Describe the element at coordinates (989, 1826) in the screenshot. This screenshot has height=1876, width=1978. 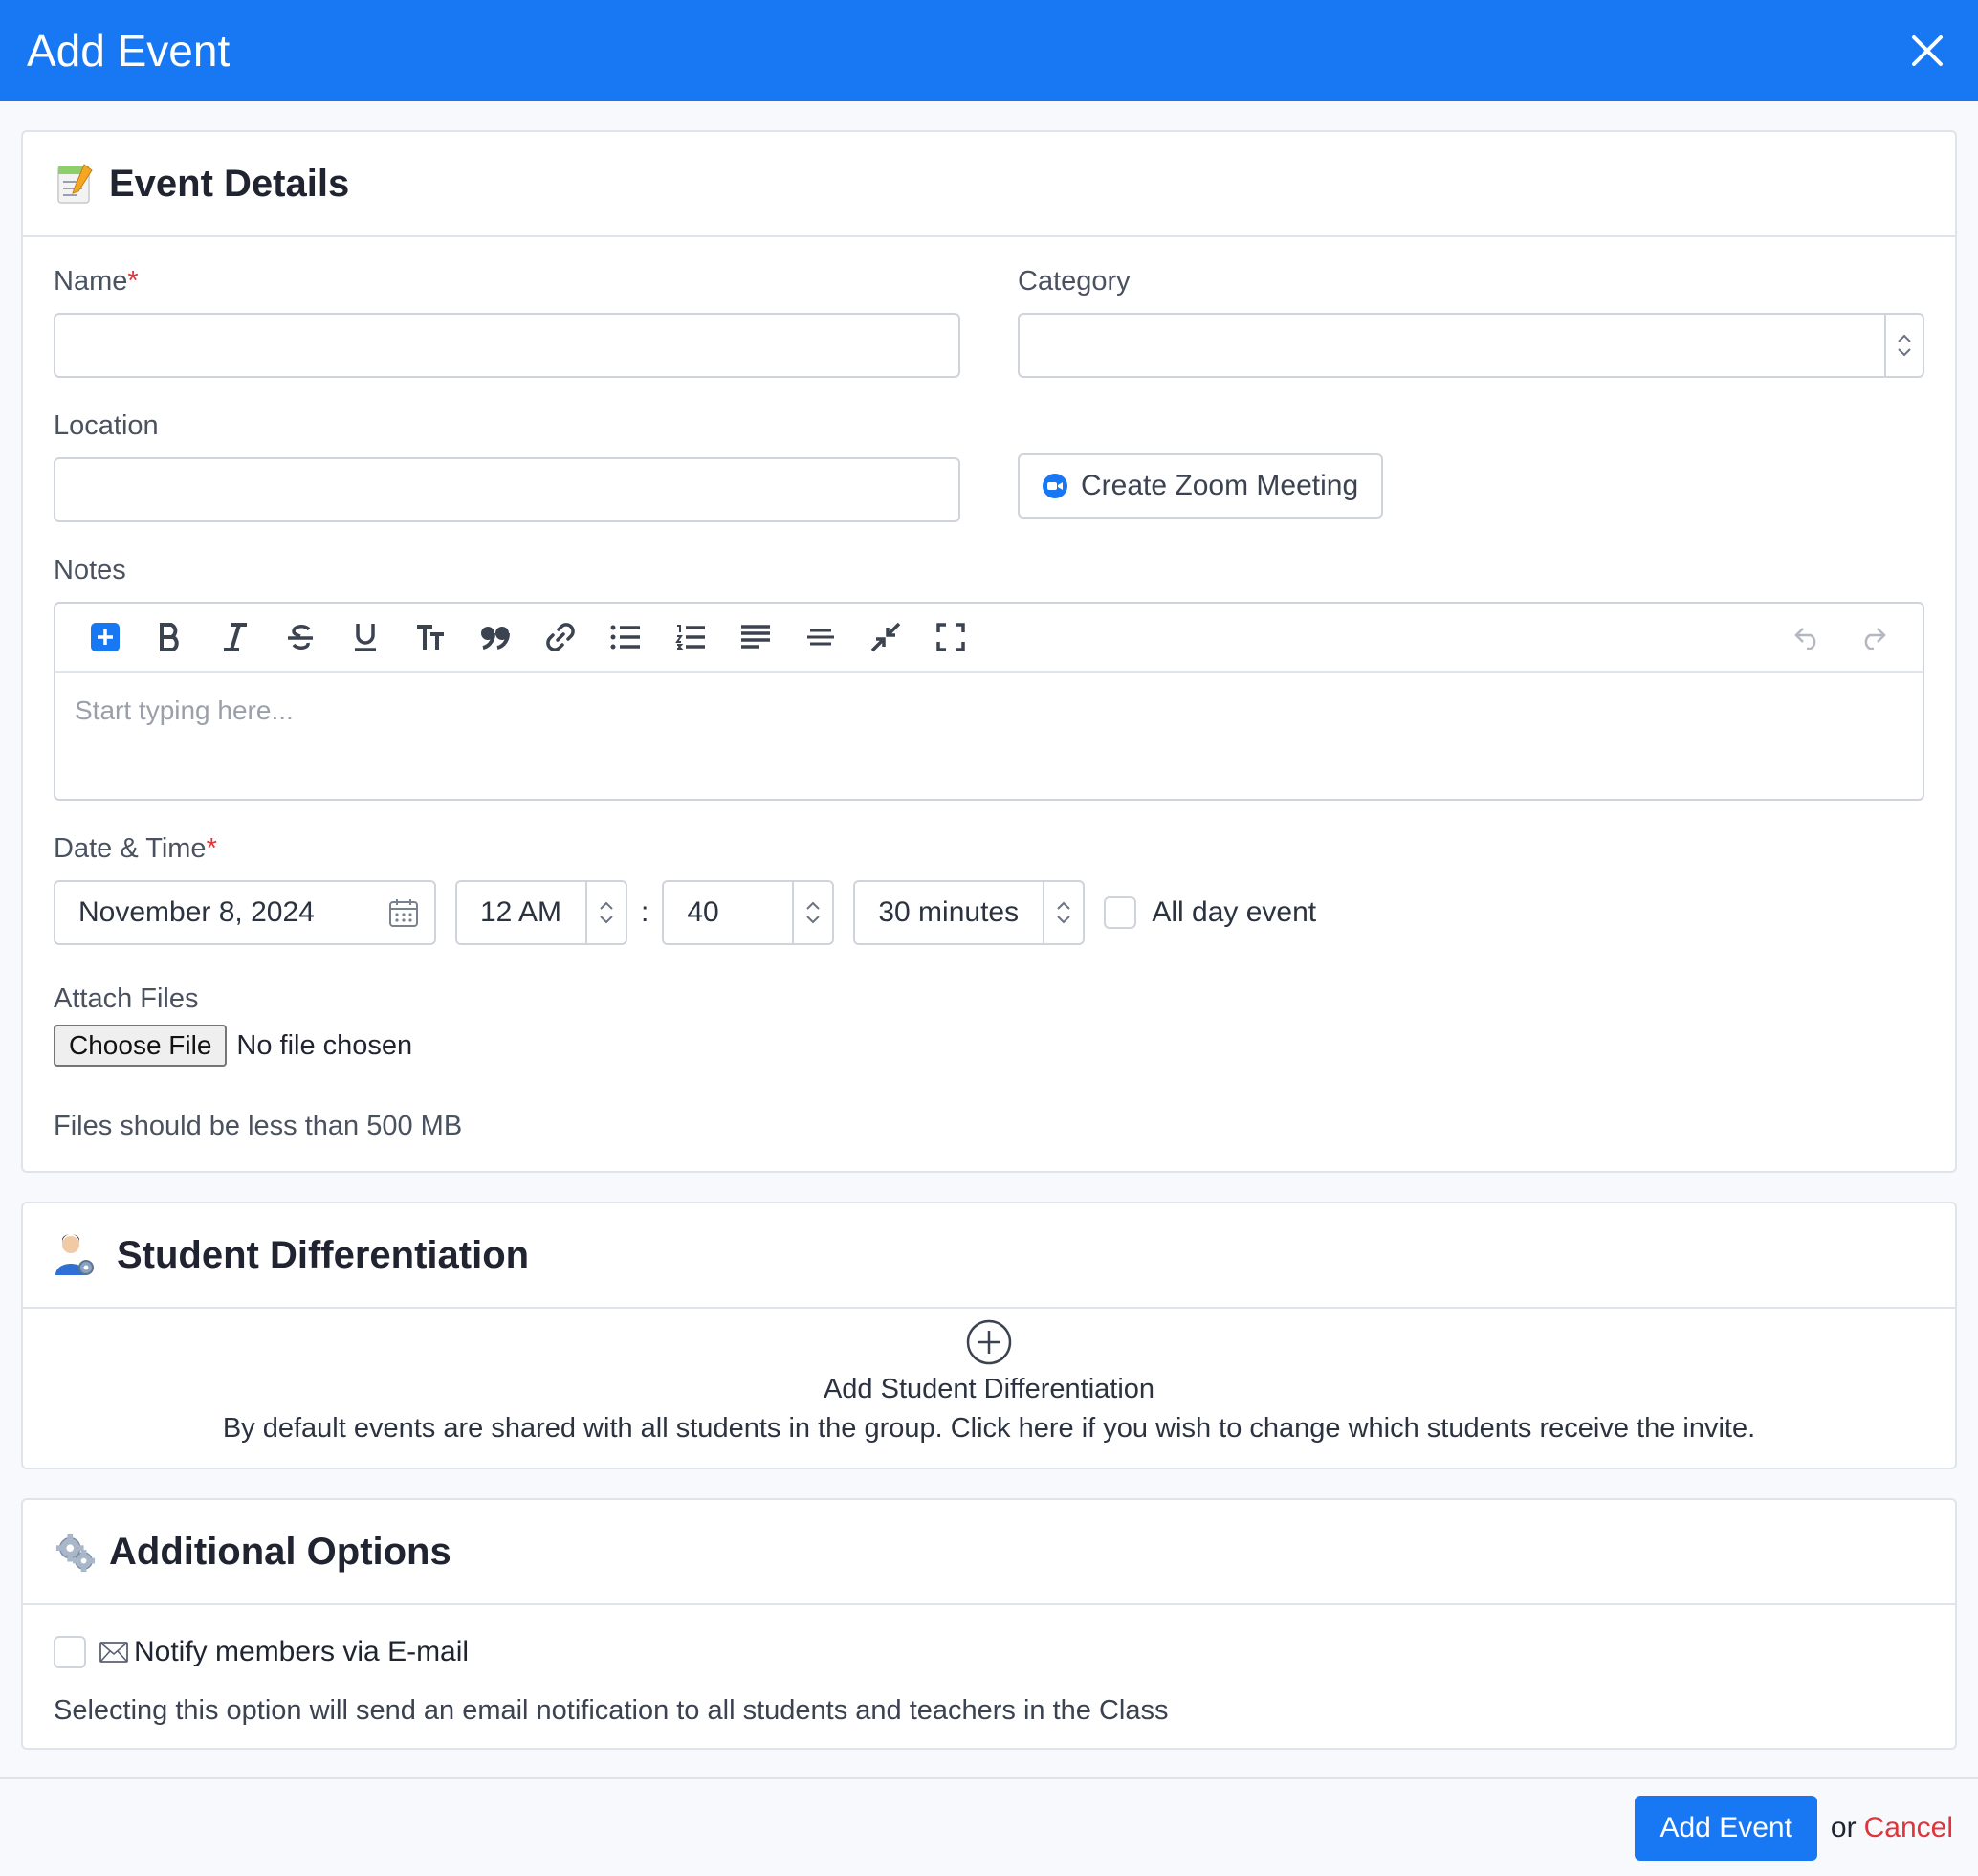
I see `modal-footer: Add Event or Cancel` at that location.